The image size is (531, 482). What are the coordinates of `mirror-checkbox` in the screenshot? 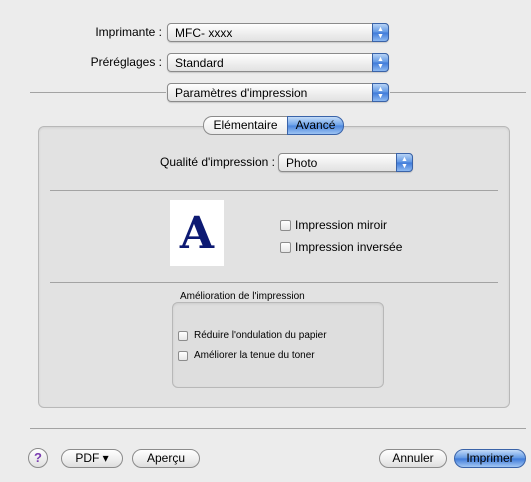 It's located at (285, 225).